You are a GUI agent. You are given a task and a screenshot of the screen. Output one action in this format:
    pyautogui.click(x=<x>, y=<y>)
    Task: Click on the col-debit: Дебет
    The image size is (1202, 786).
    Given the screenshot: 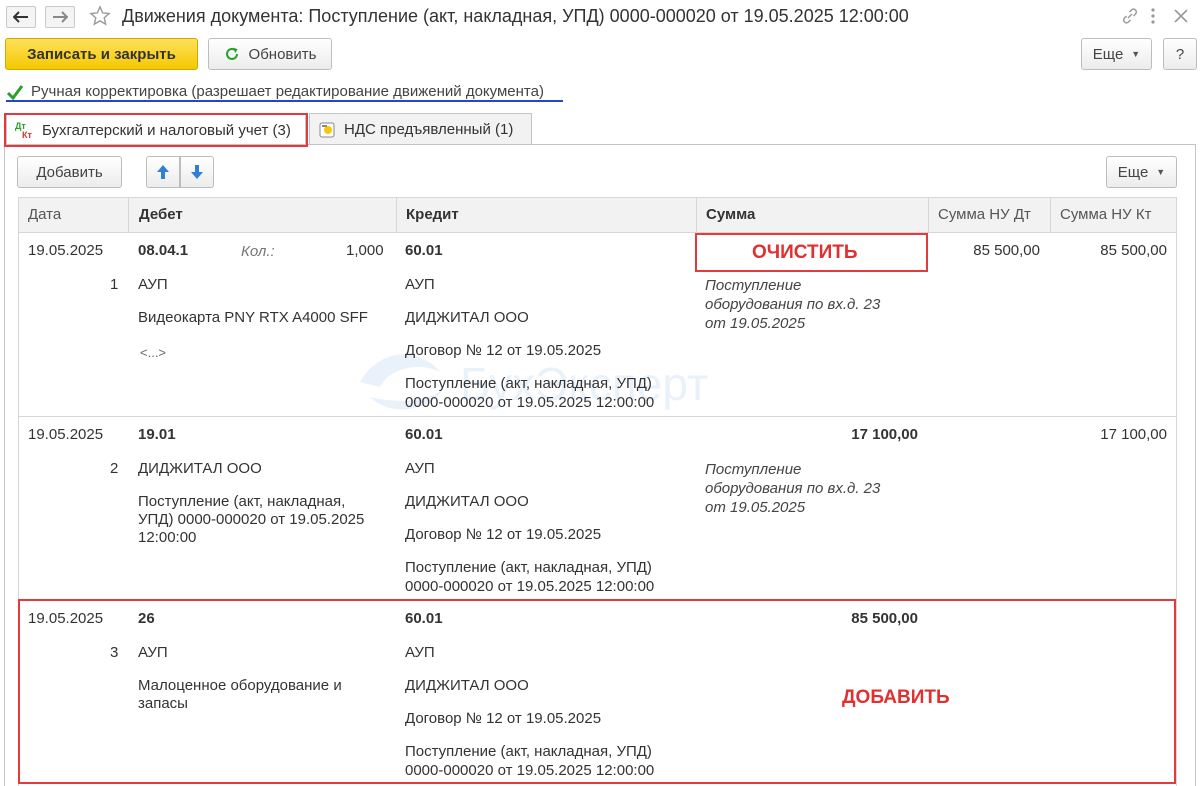 What is the action you would take?
    pyautogui.click(x=161, y=215)
    